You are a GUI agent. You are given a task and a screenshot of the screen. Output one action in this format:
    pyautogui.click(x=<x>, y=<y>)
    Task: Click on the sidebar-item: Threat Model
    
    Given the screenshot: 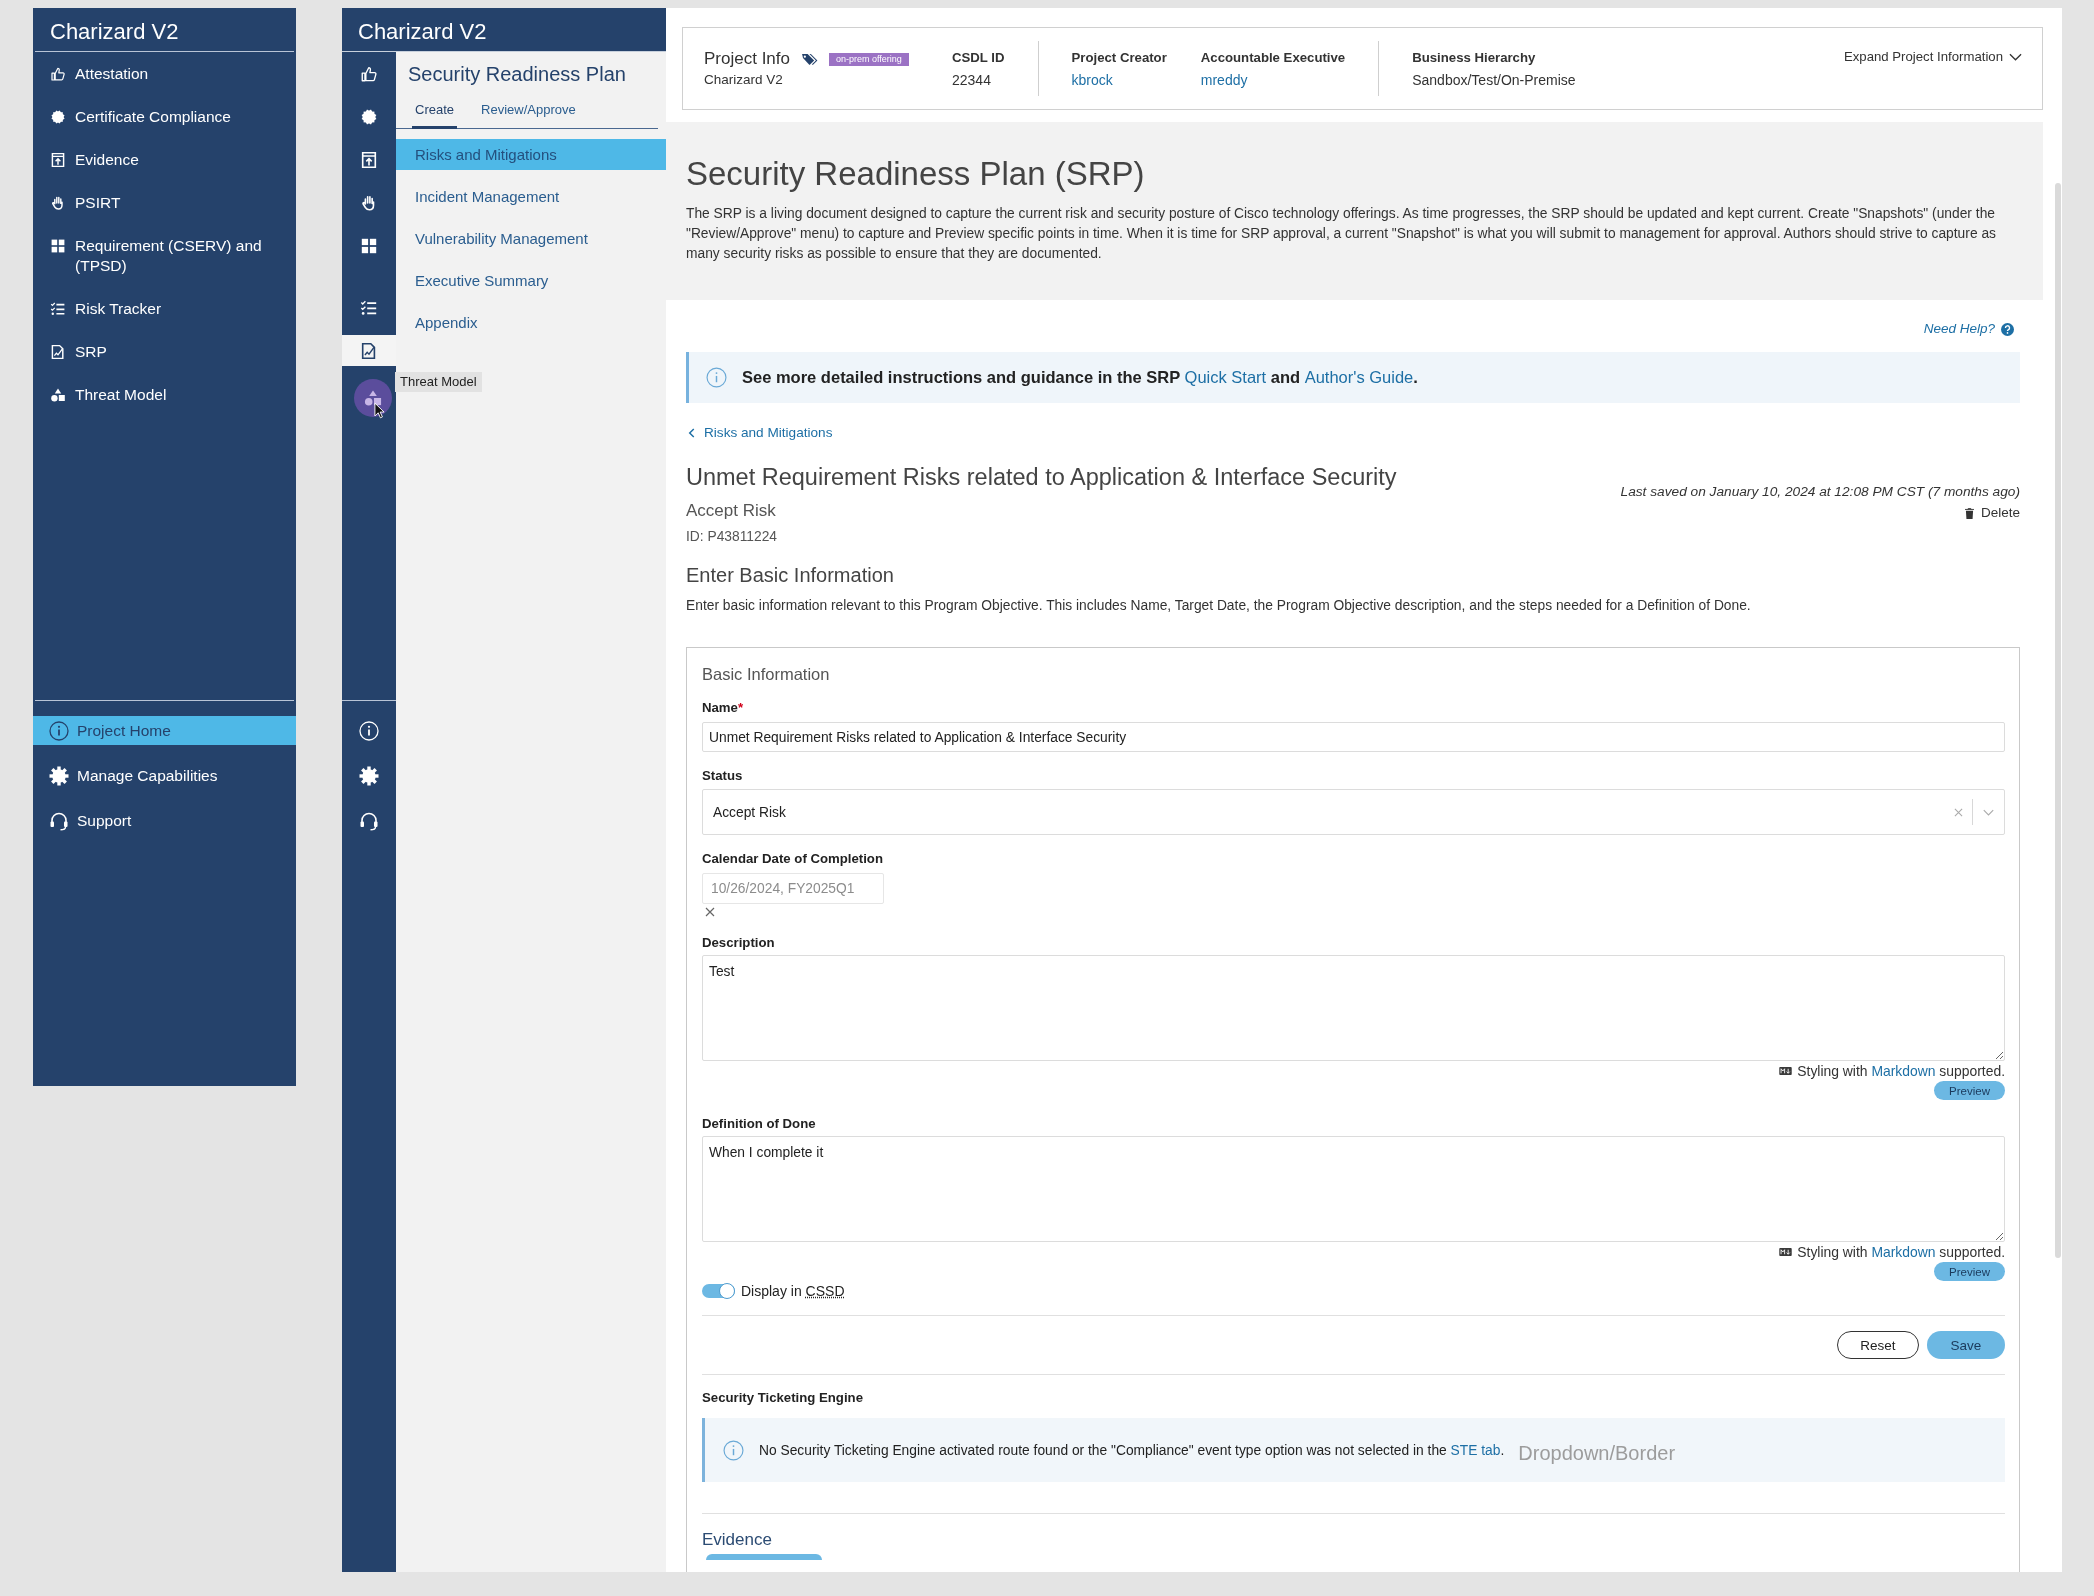 What is the action you would take?
    pyautogui.click(x=164, y=394)
    